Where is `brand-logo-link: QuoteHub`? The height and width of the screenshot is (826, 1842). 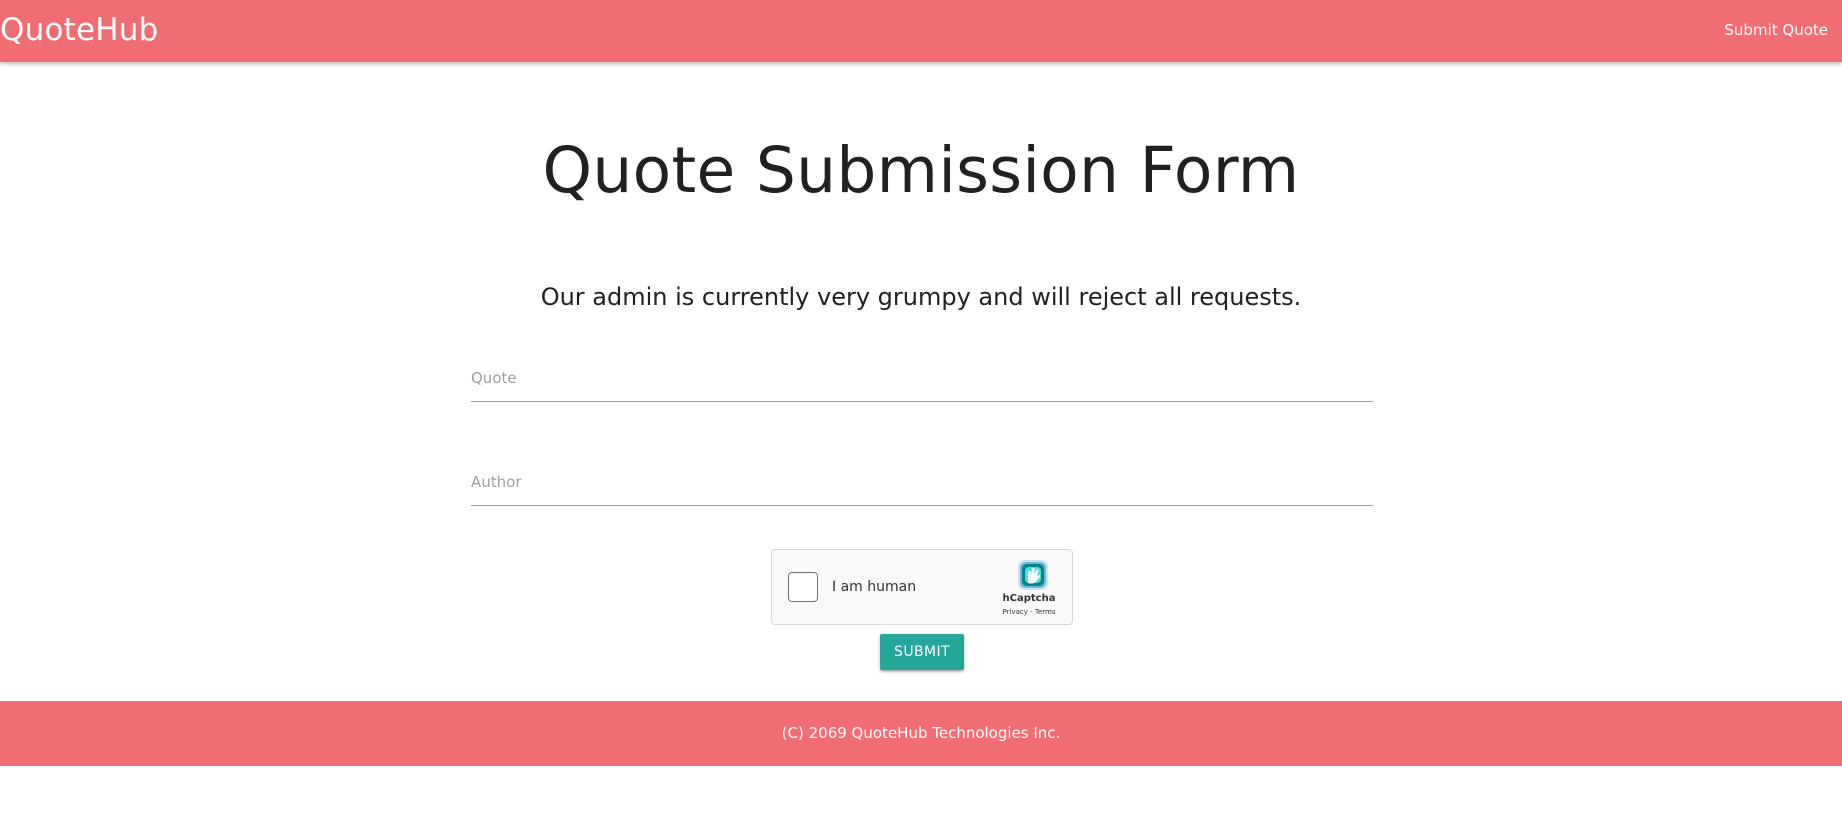 brand-logo-link: QuoteHub is located at coordinates (79, 30).